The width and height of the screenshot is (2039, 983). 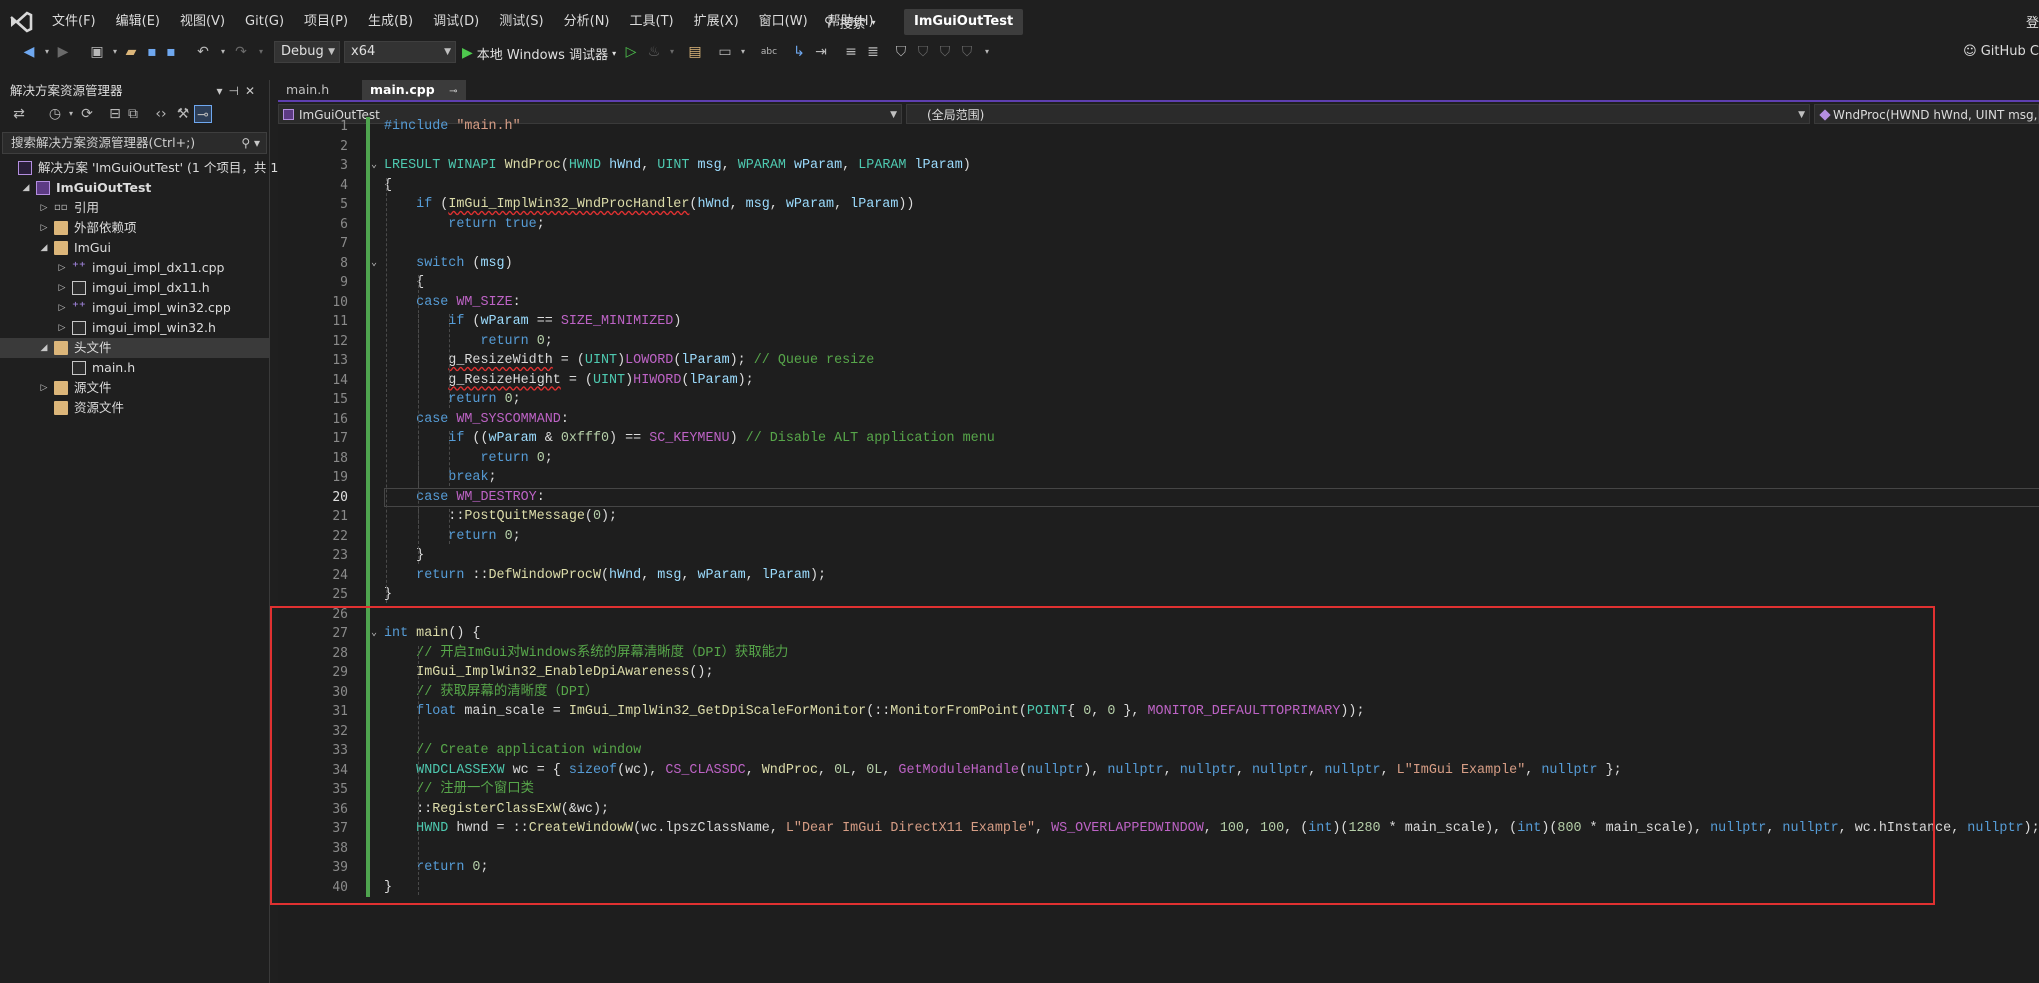 What do you see at coordinates (307, 52) in the screenshot?
I see `configuration-select: Debug ▼` at bounding box center [307, 52].